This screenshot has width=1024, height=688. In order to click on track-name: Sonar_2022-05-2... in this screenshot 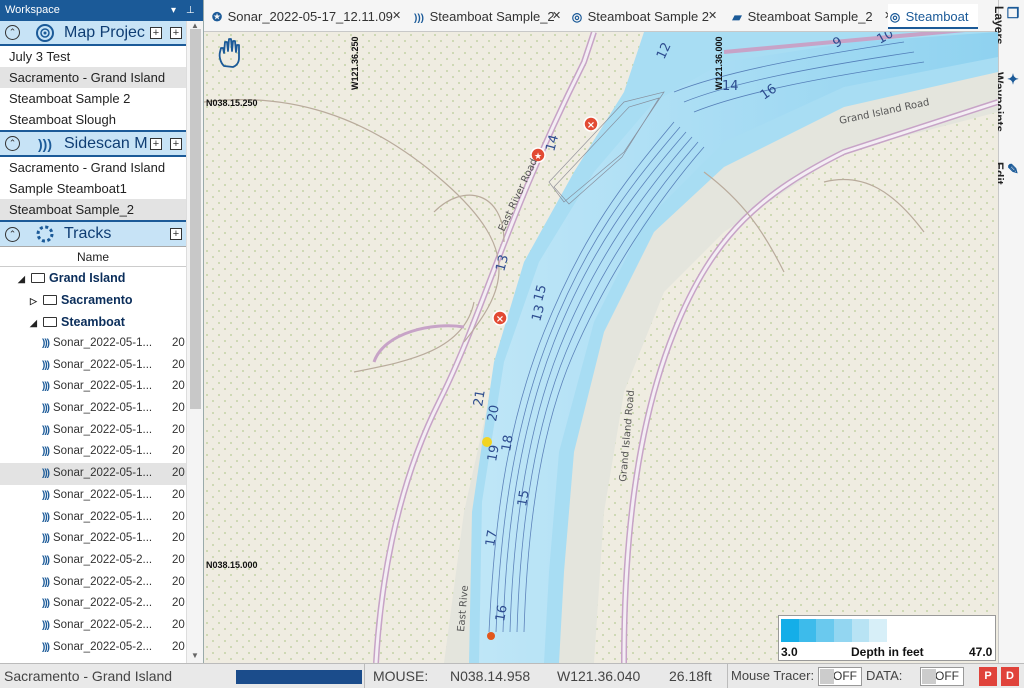, I will do `click(103, 559)`.